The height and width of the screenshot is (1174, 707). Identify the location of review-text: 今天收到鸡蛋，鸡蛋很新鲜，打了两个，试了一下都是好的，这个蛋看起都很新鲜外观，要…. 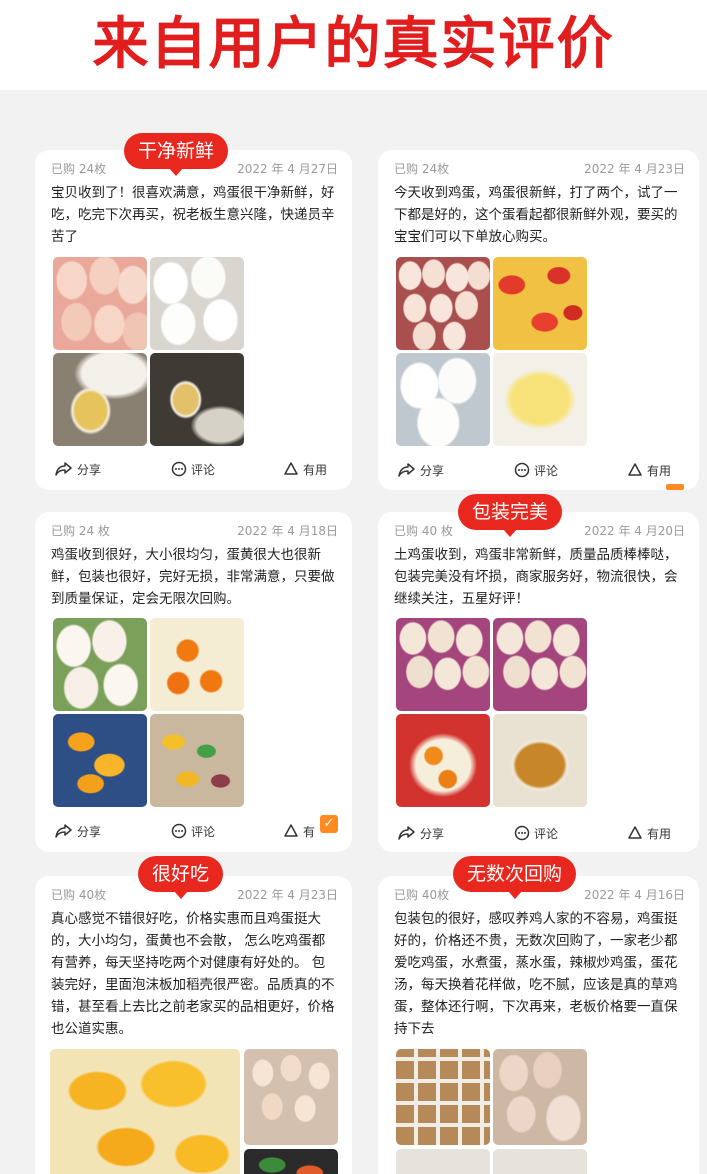
(536, 215).